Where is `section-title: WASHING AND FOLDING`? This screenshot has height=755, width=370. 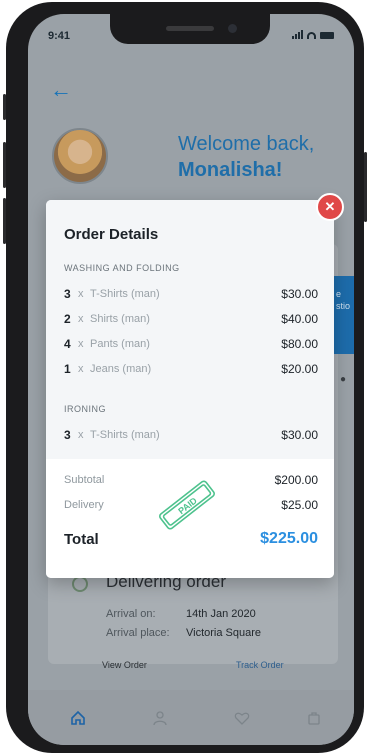
section-title: WASHING AND FOLDING is located at coordinates (122, 268).